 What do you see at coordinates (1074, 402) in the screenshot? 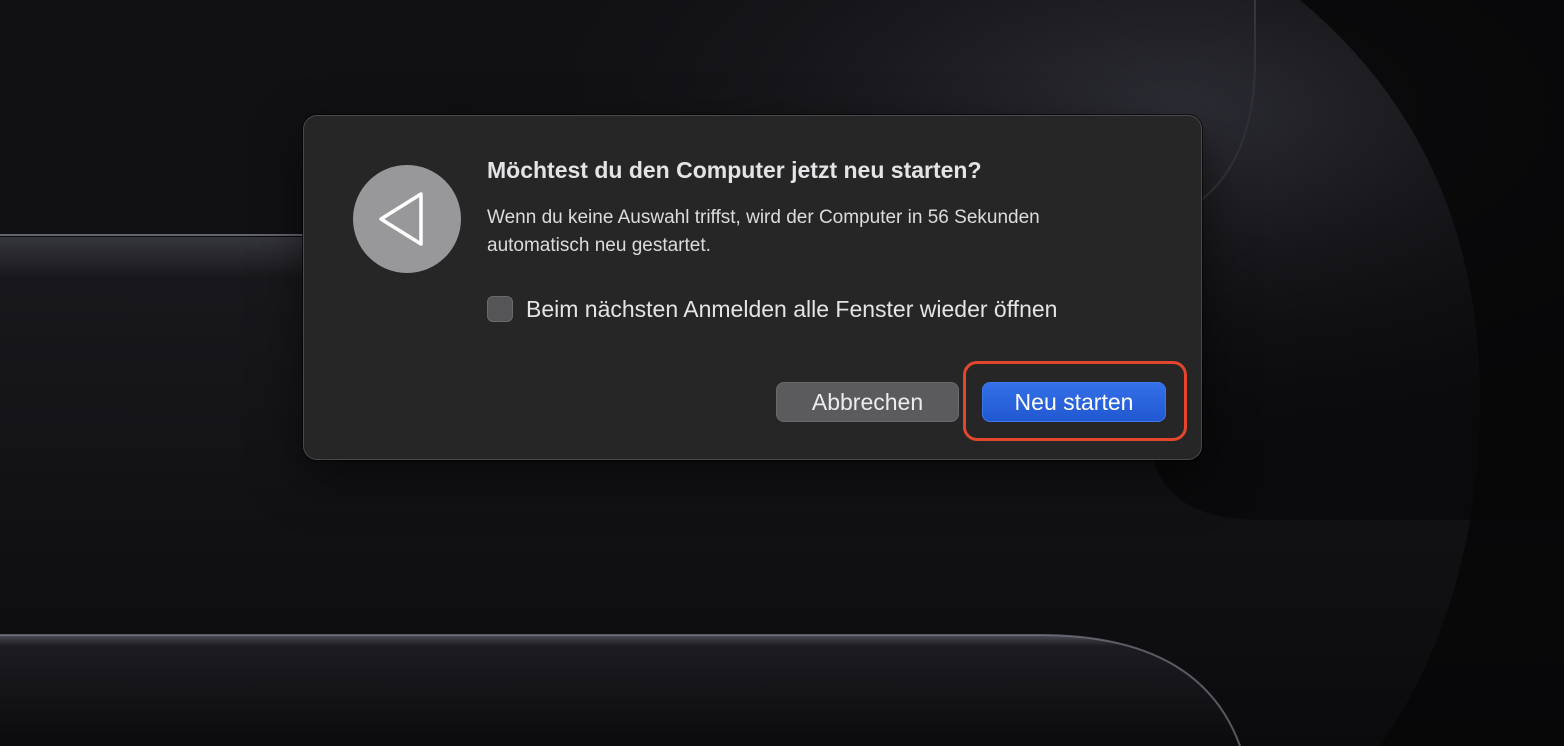
I see `restart-button: Neu starten` at bounding box center [1074, 402].